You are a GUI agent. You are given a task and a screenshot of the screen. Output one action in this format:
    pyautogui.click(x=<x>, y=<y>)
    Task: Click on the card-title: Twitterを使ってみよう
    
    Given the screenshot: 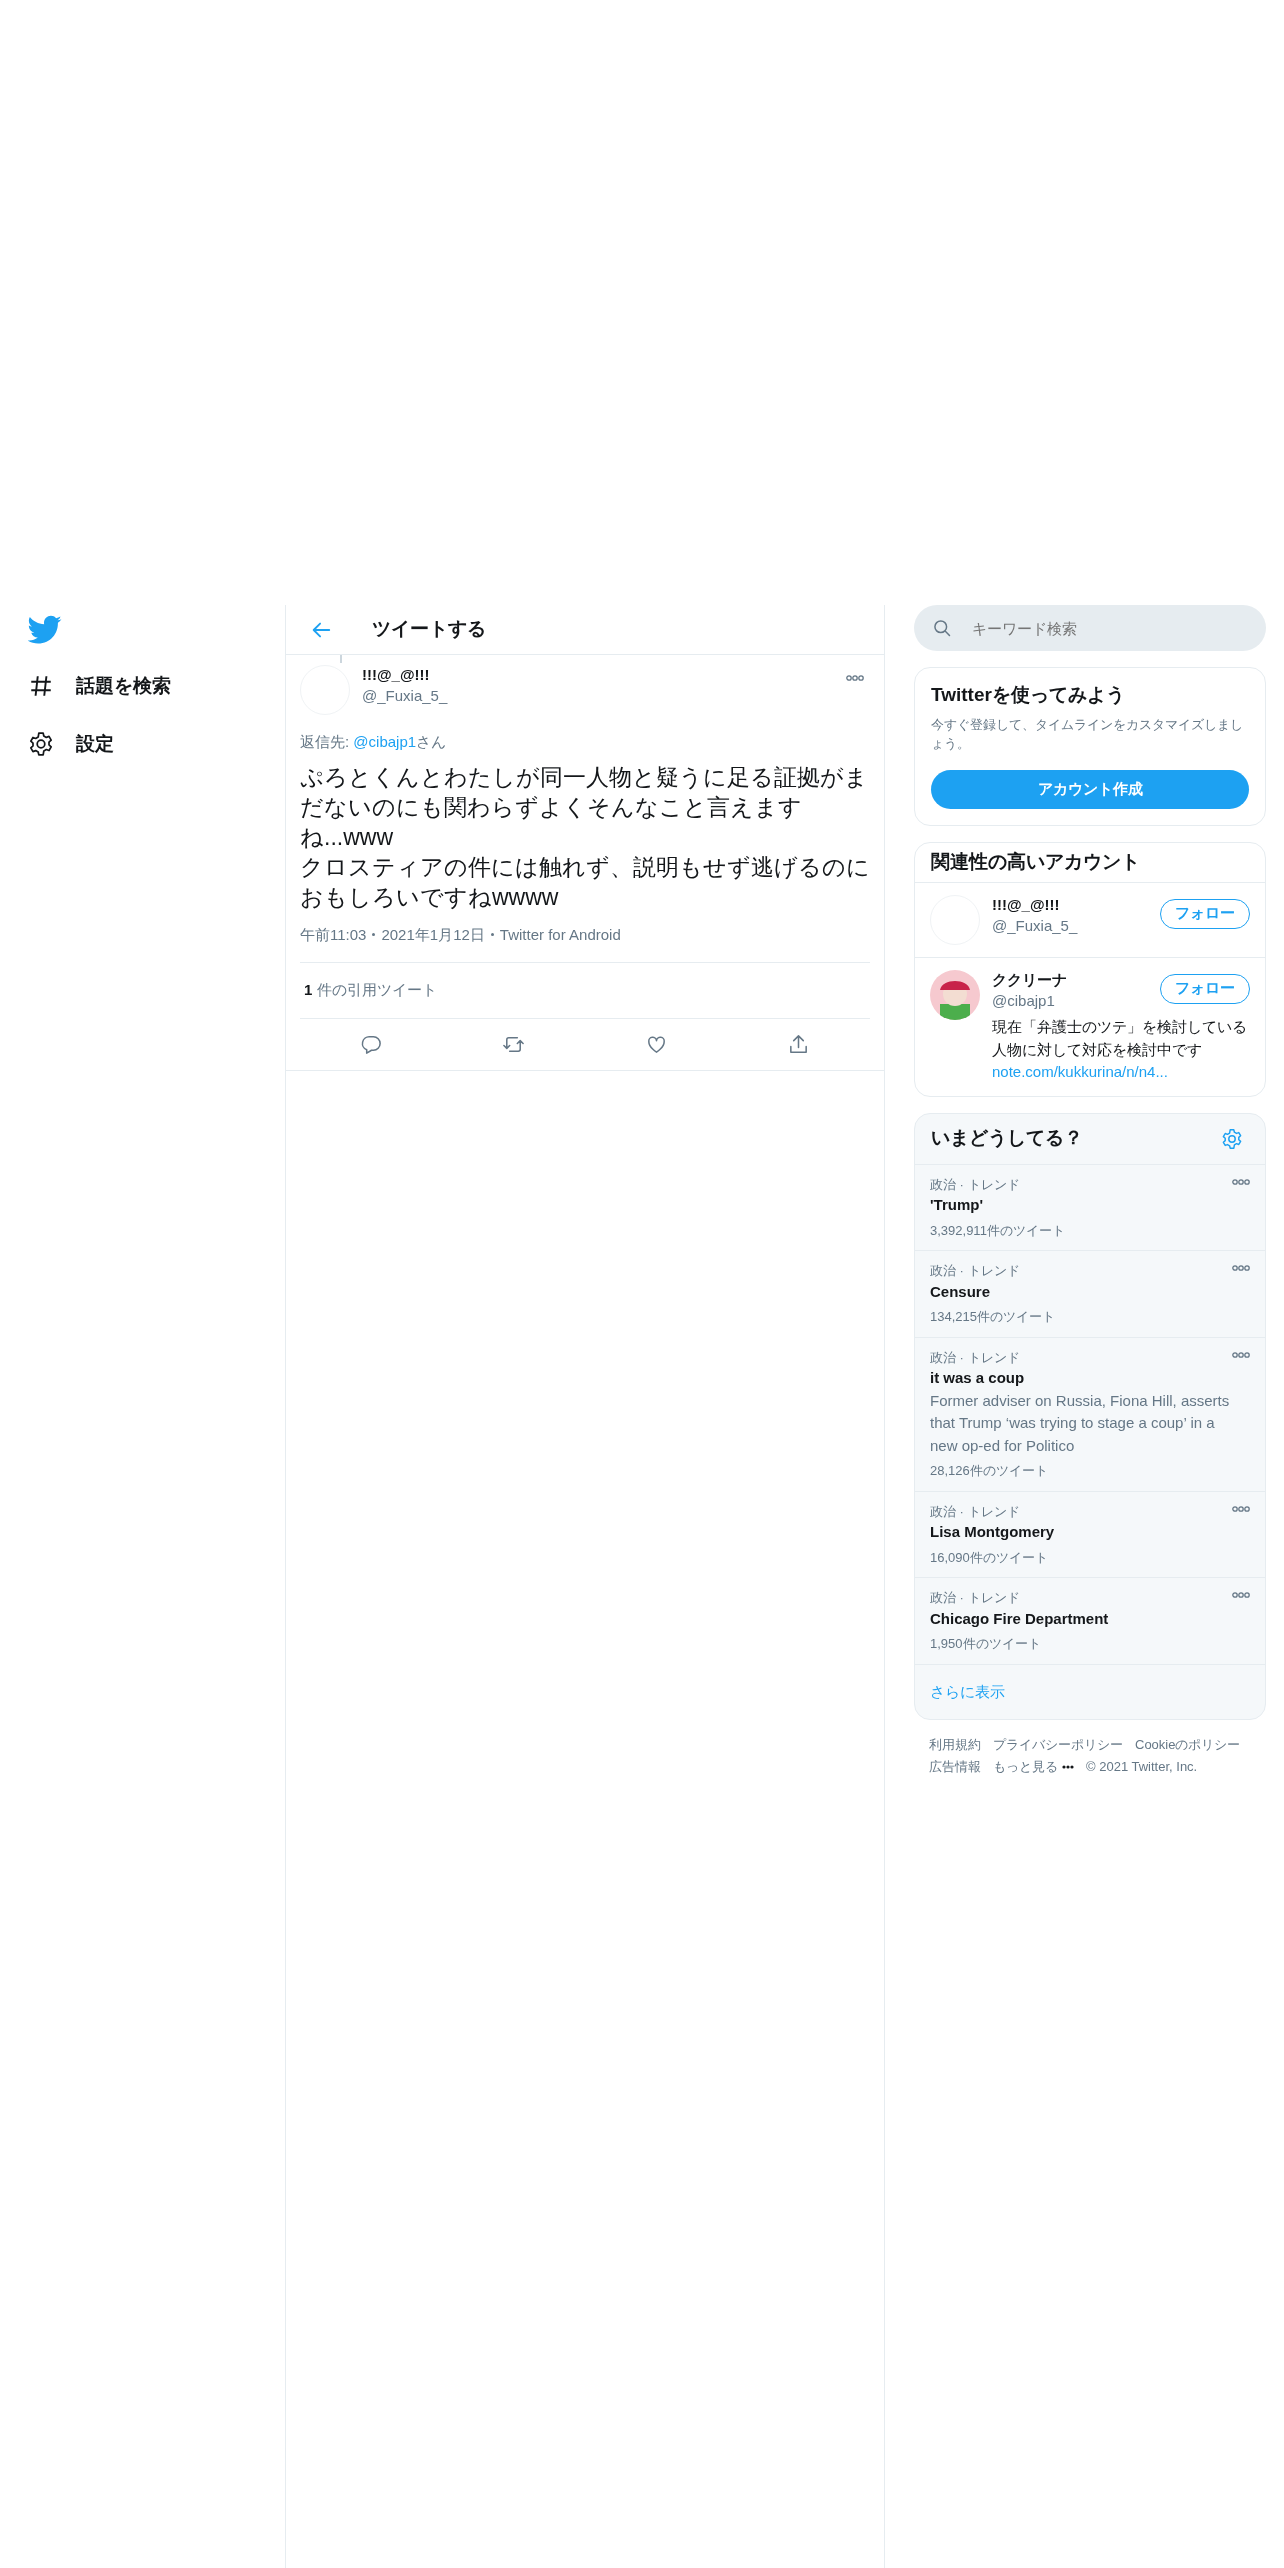 What is the action you would take?
    pyautogui.click(x=1028, y=695)
    